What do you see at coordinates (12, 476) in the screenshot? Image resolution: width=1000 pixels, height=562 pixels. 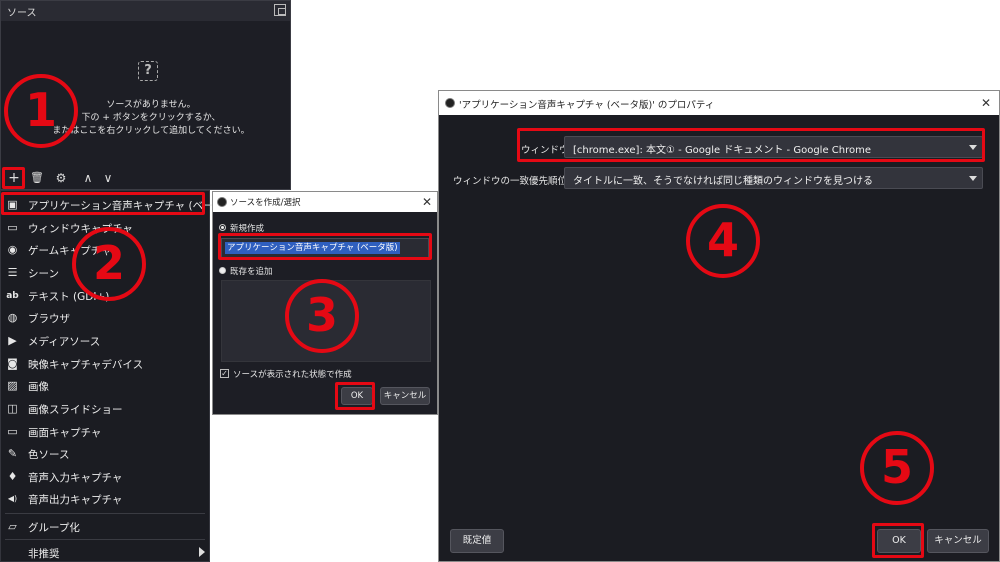 I see `microphone-icon: ♦` at bounding box center [12, 476].